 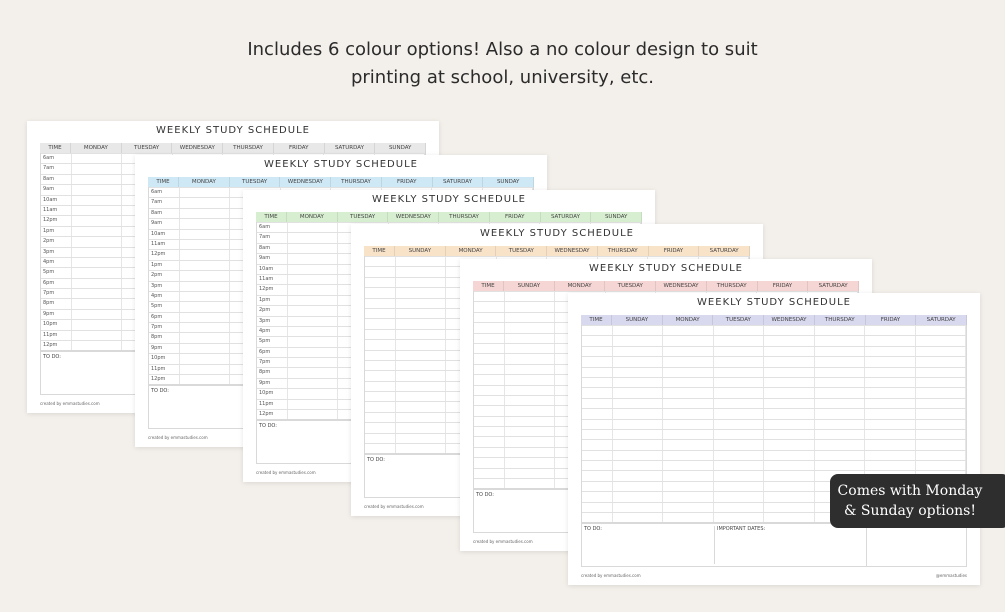 I want to click on time-cell: 6pm, so click(x=164, y=317).